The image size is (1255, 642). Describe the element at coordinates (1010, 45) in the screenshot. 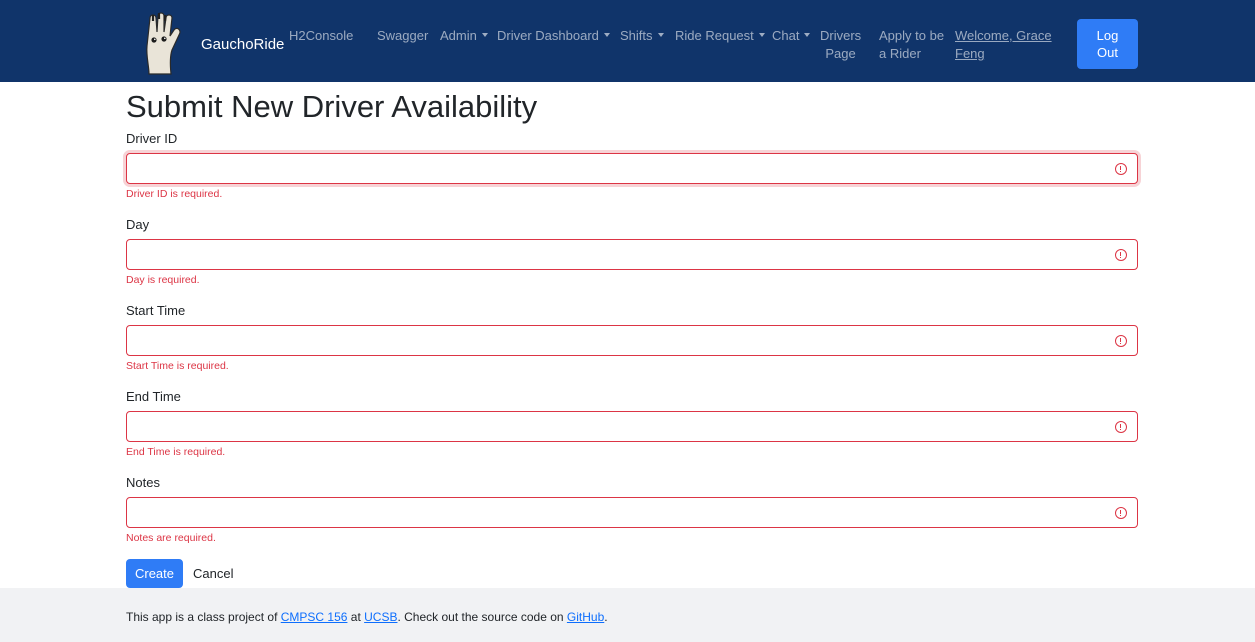

I see `welcome-user-link: Welcome, Grace Feng` at that location.